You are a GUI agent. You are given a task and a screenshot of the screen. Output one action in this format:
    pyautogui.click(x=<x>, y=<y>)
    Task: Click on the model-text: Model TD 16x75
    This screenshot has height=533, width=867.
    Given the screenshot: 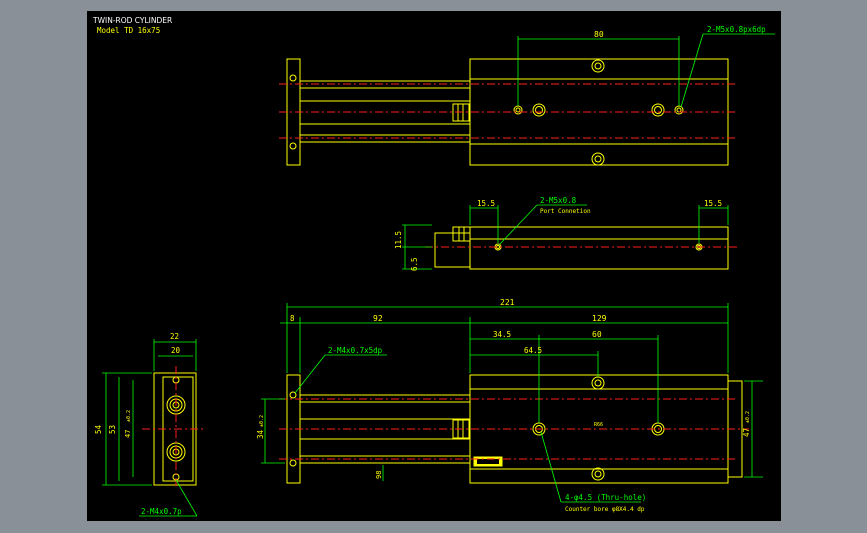 What is the action you would take?
    pyautogui.click(x=128, y=30)
    